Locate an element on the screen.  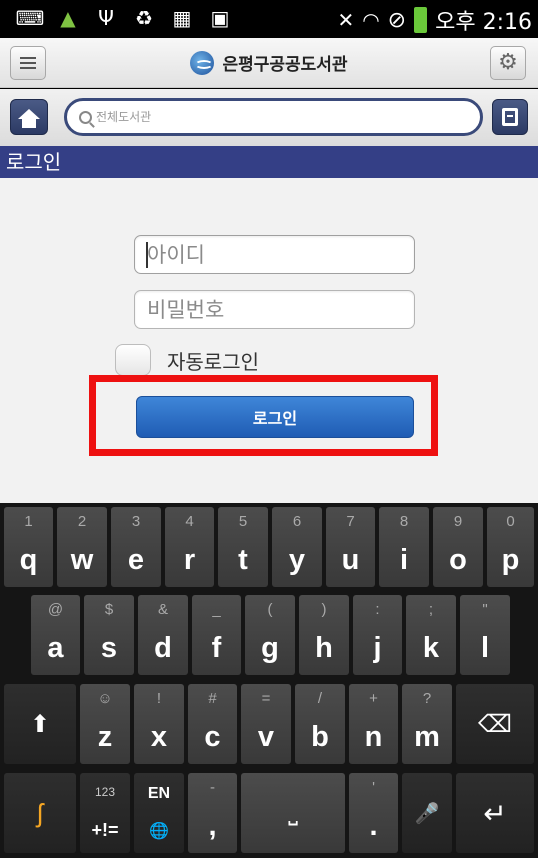
app-title-wrap: 은평구공공도서관 is located at coordinates (269, 62).